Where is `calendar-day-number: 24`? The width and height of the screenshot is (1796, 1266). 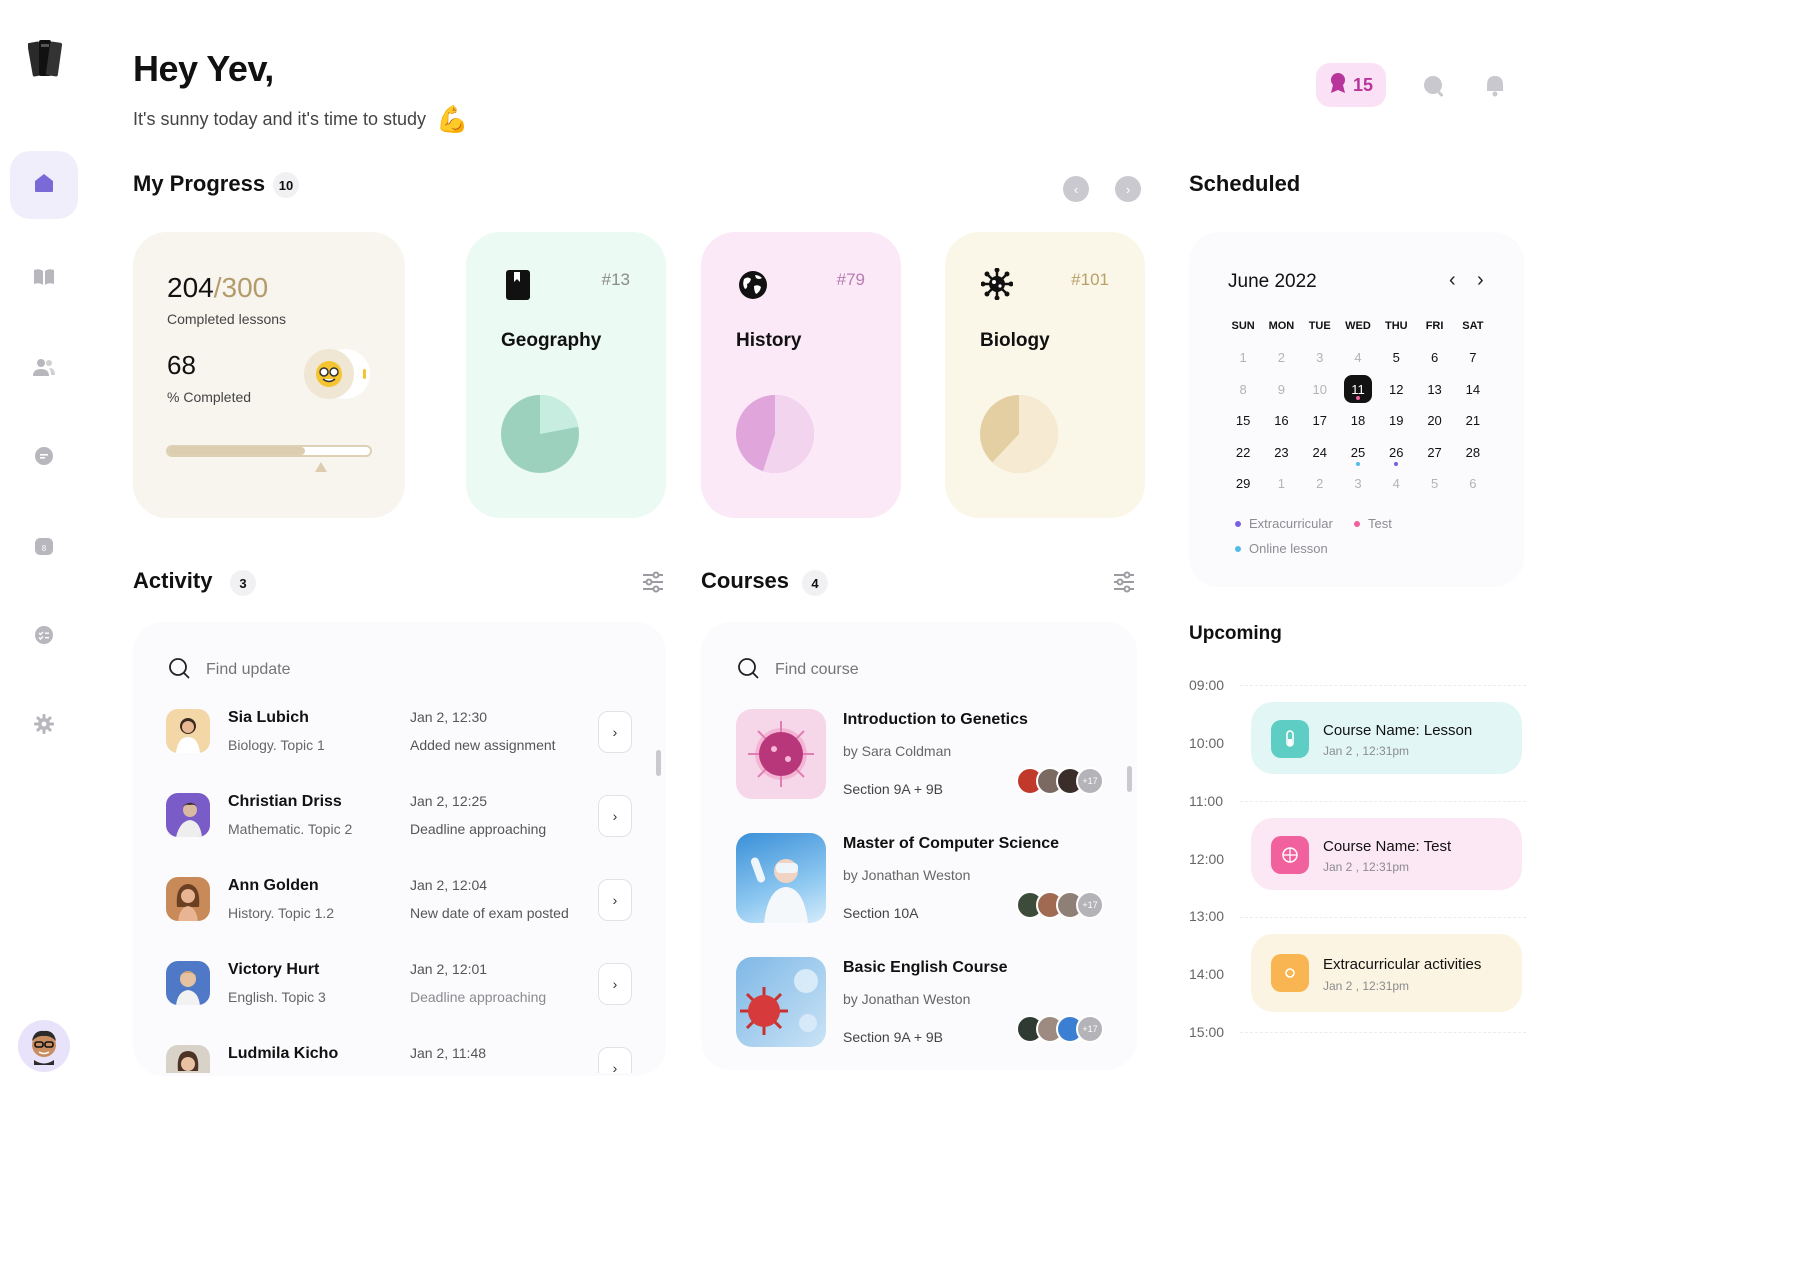 calendar-day-number: 24 is located at coordinates (1319, 452).